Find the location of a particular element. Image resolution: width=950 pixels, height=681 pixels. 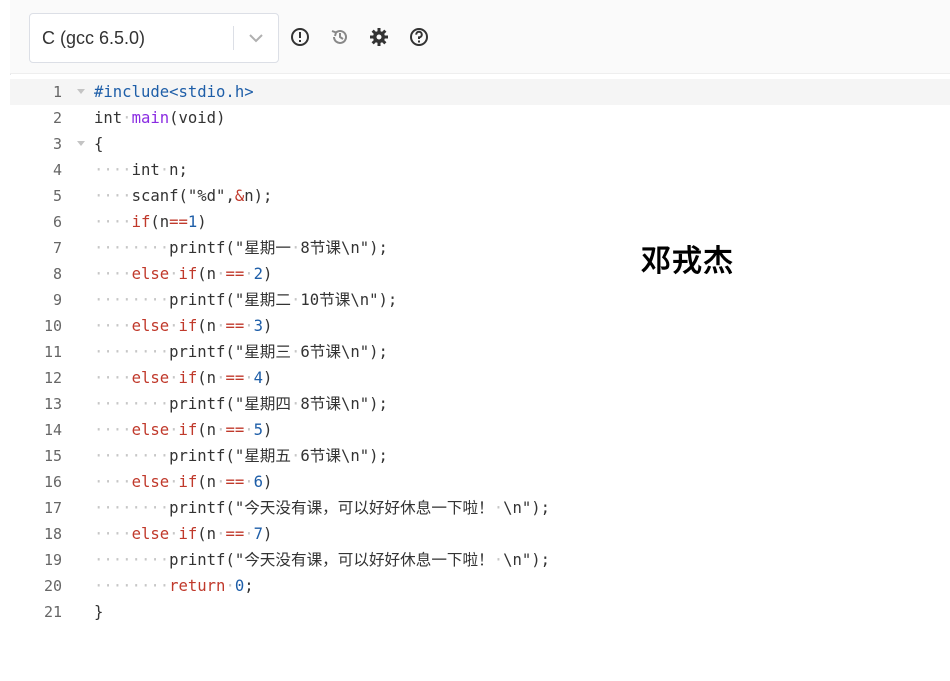

code-token: #include<stdio.h> is located at coordinates (174, 92).